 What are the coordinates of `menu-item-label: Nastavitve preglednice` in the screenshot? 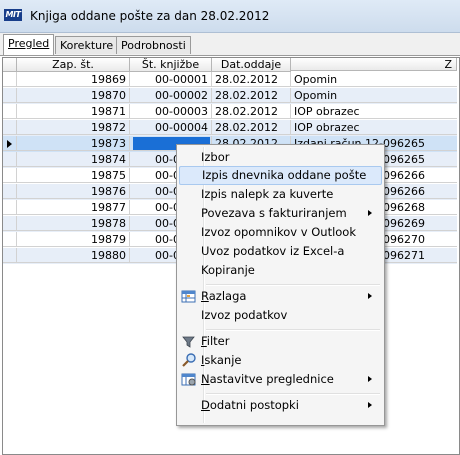 It's located at (267, 379).